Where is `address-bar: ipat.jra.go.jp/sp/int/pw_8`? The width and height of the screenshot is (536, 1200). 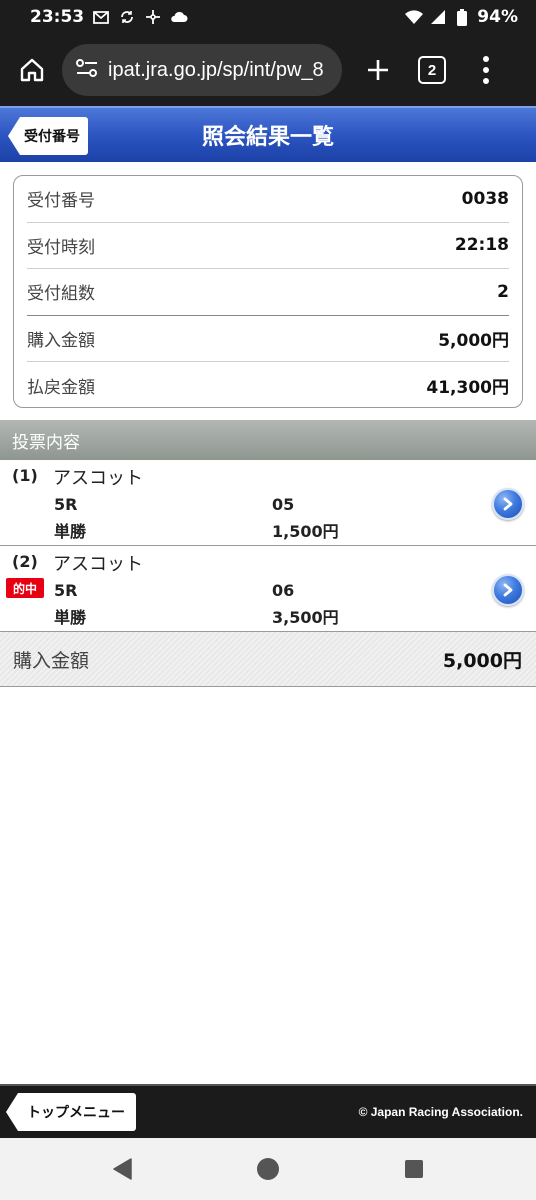 address-bar: ipat.jra.go.jp/sp/int/pw_8 is located at coordinates (202, 70).